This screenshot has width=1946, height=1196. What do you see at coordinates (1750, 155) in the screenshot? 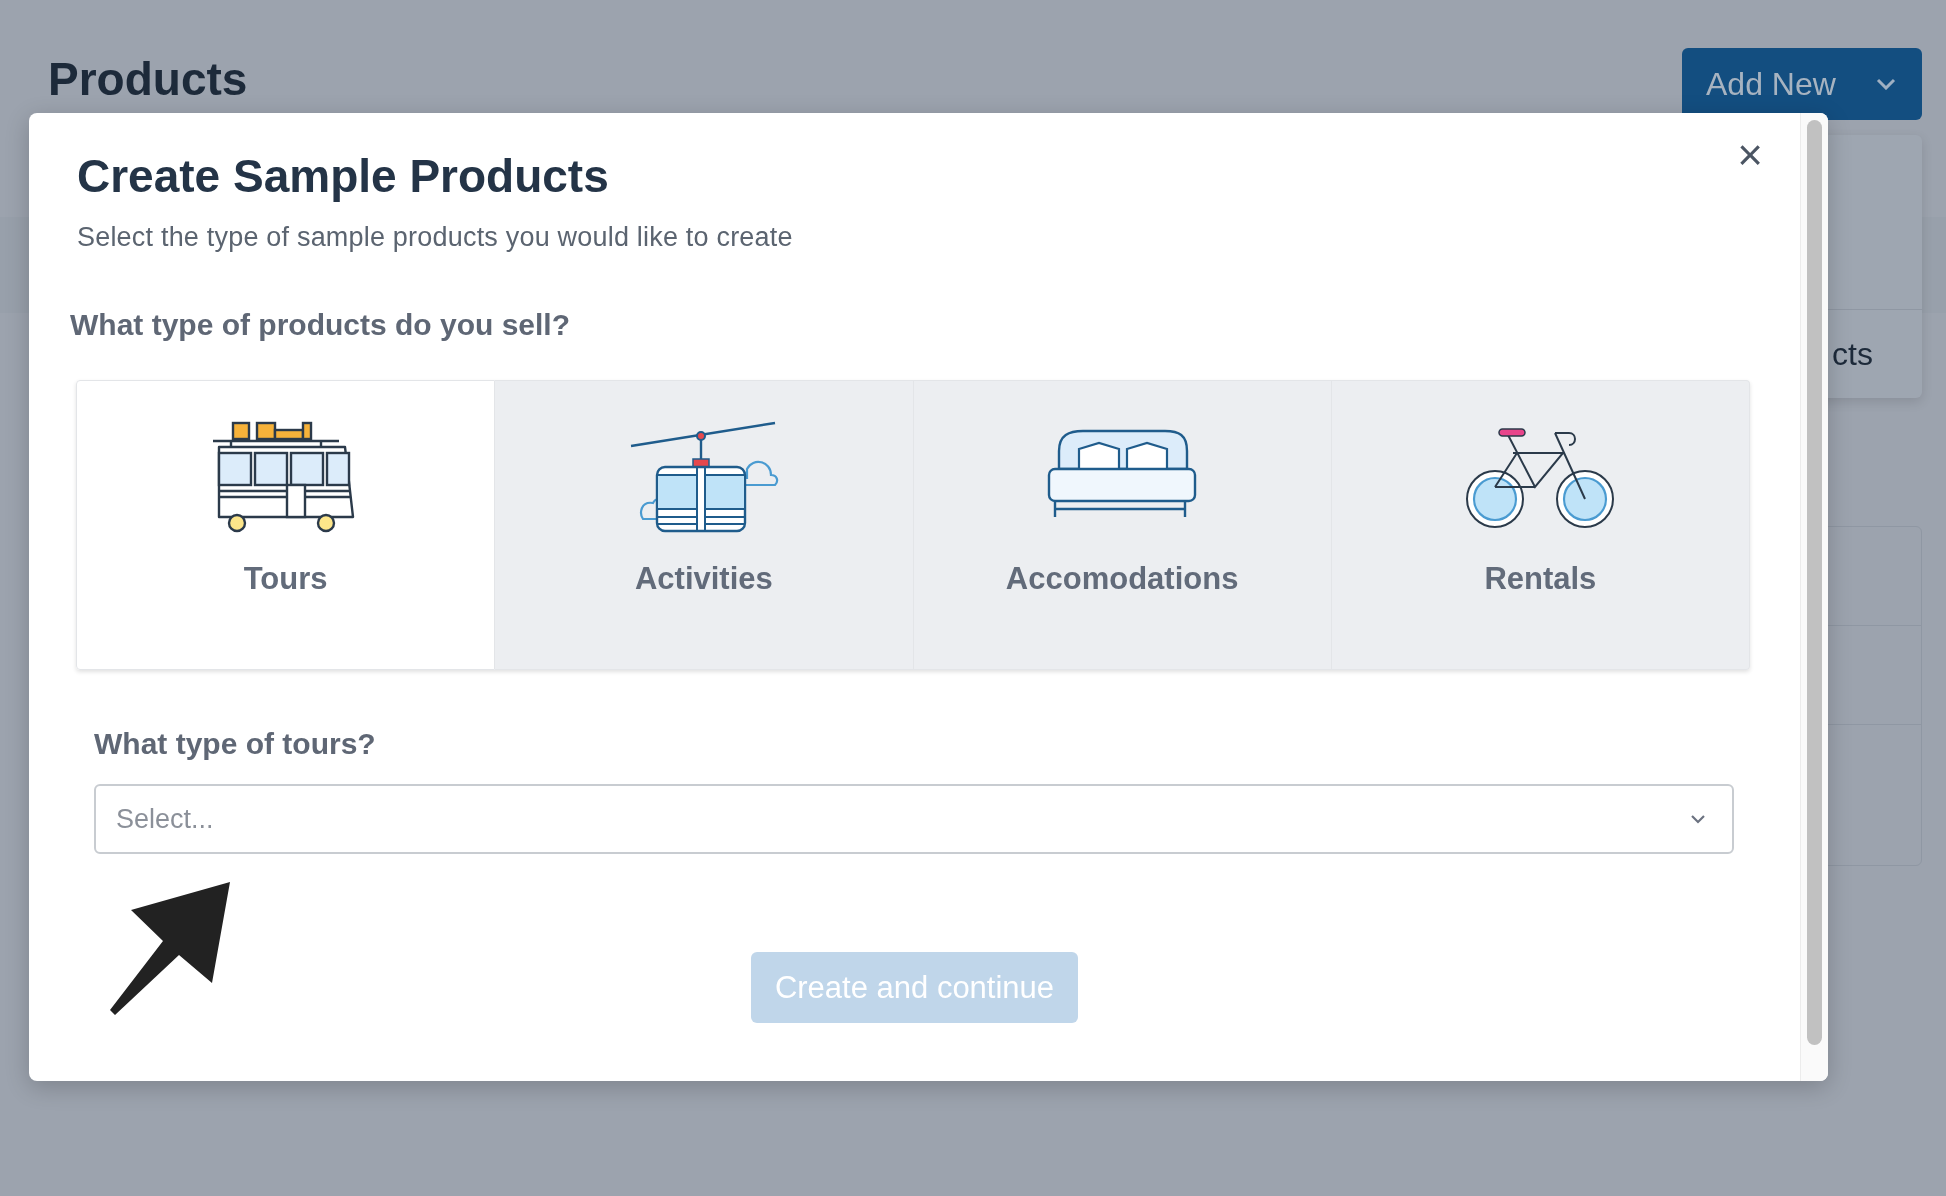
I see `close-button: ×` at bounding box center [1750, 155].